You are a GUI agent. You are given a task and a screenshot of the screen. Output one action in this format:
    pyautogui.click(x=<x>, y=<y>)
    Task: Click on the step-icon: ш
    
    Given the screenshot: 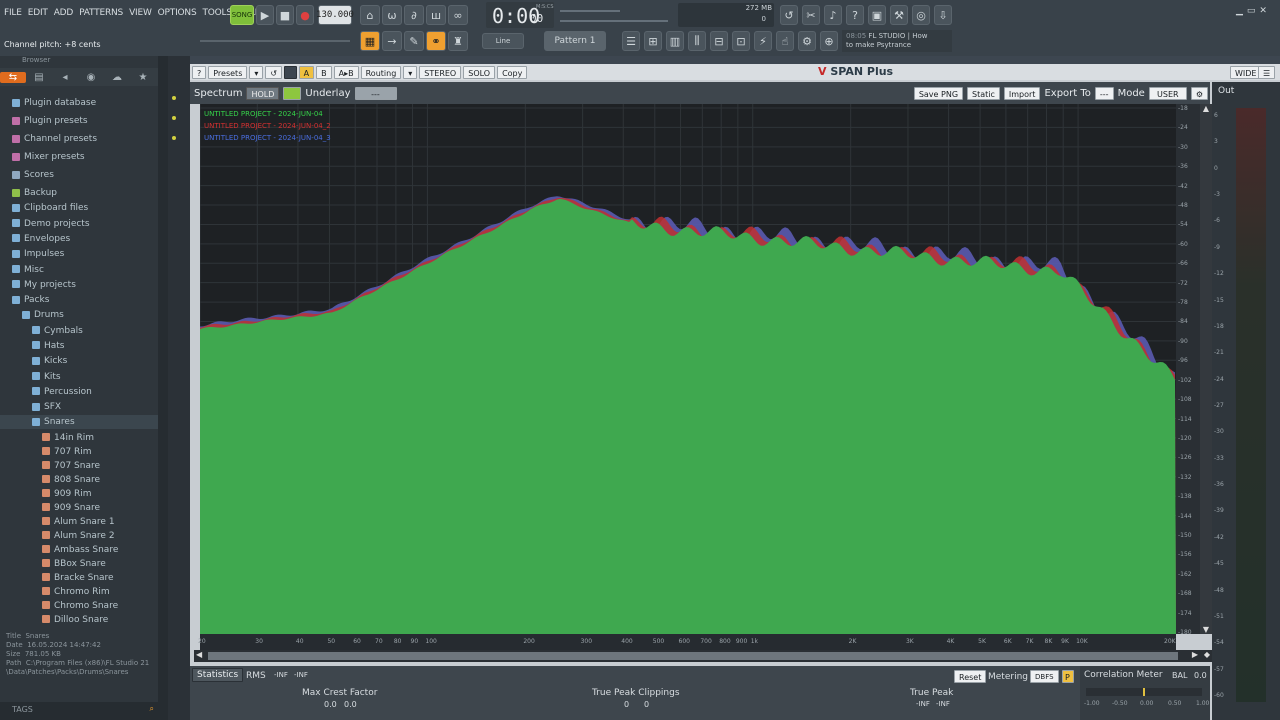 What is the action you would take?
    pyautogui.click(x=436, y=15)
    